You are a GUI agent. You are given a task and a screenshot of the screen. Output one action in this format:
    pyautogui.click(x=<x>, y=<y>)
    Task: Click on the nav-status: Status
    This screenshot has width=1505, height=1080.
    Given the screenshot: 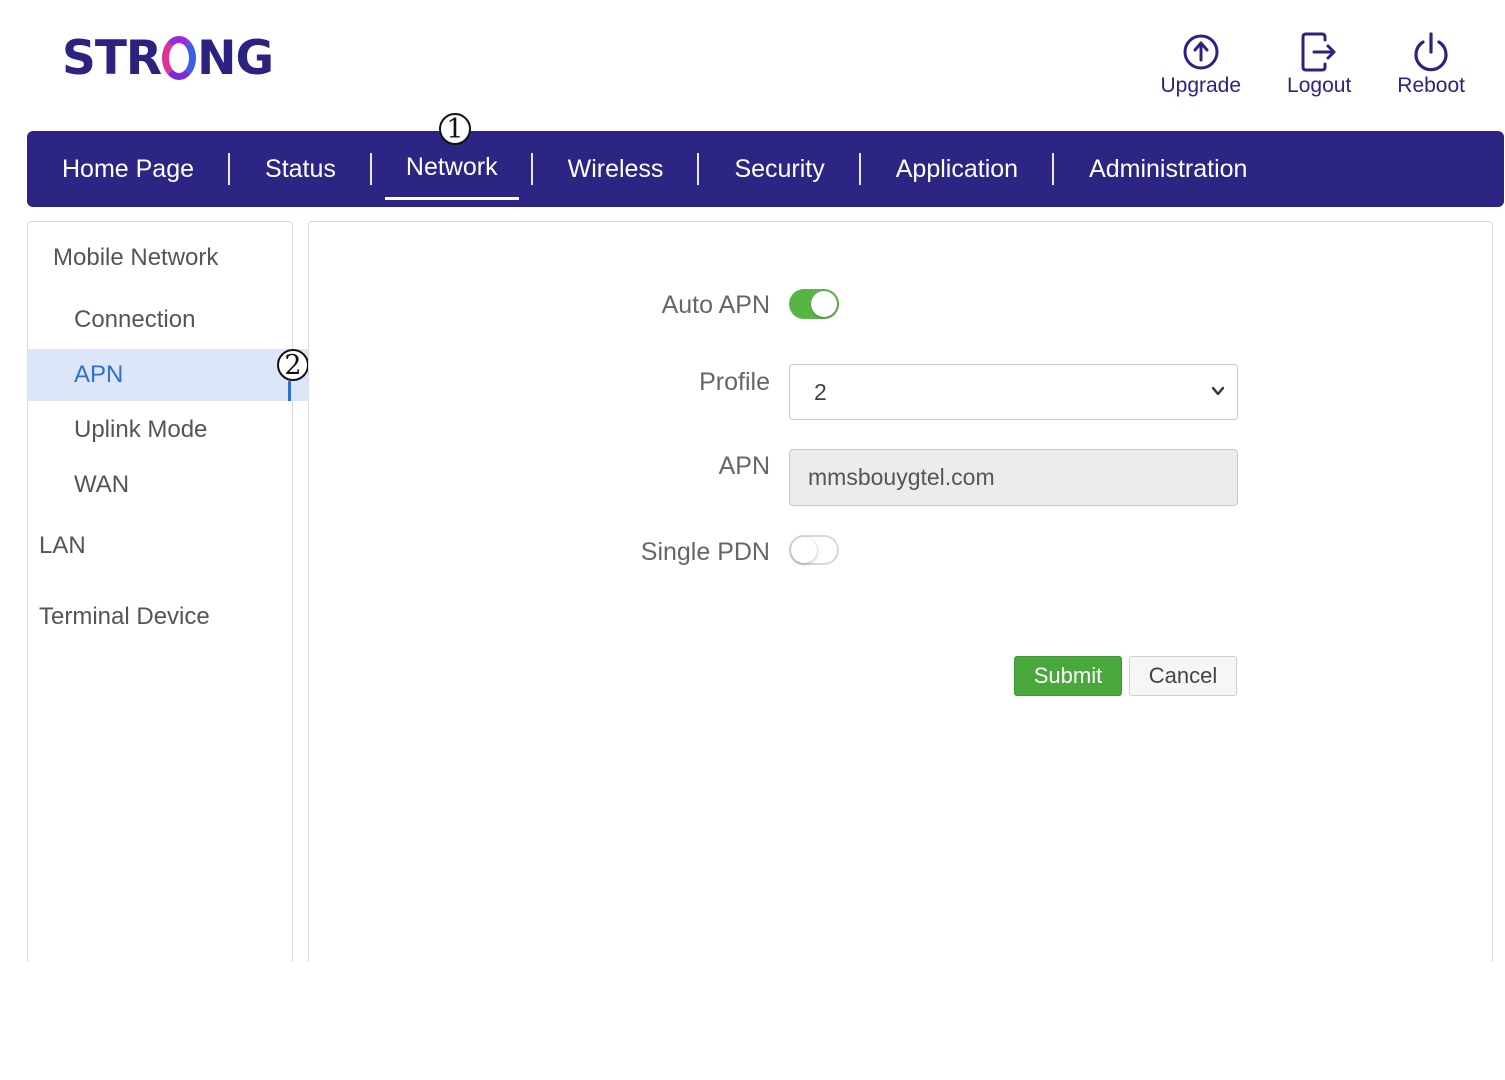 What is the action you would take?
    pyautogui.click(x=300, y=169)
    